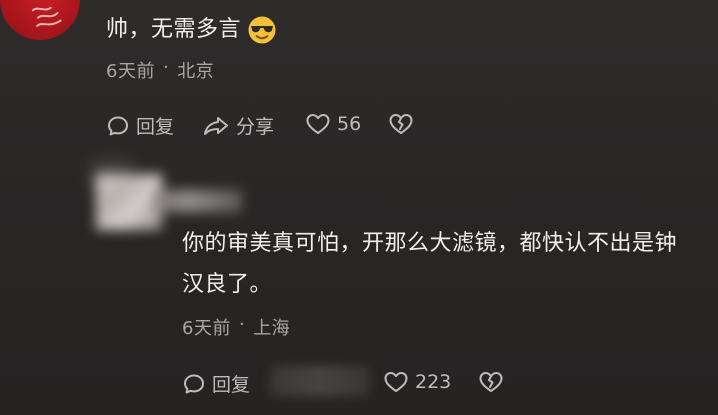  I want to click on comment-text: 帅，无需多言, so click(191, 30).